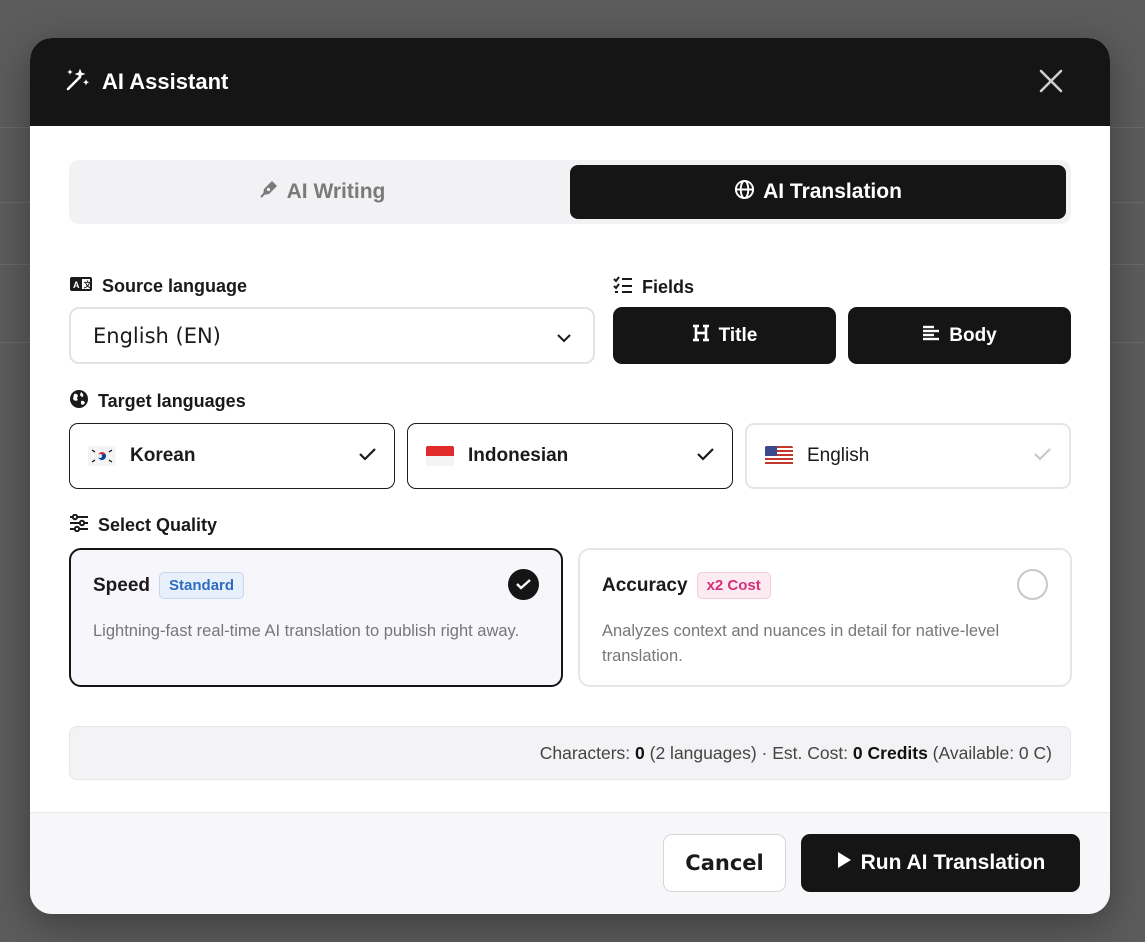 Image resolution: width=1145 pixels, height=942 pixels. What do you see at coordinates (165, 81) in the screenshot?
I see `modal-title: AI Assistant` at bounding box center [165, 81].